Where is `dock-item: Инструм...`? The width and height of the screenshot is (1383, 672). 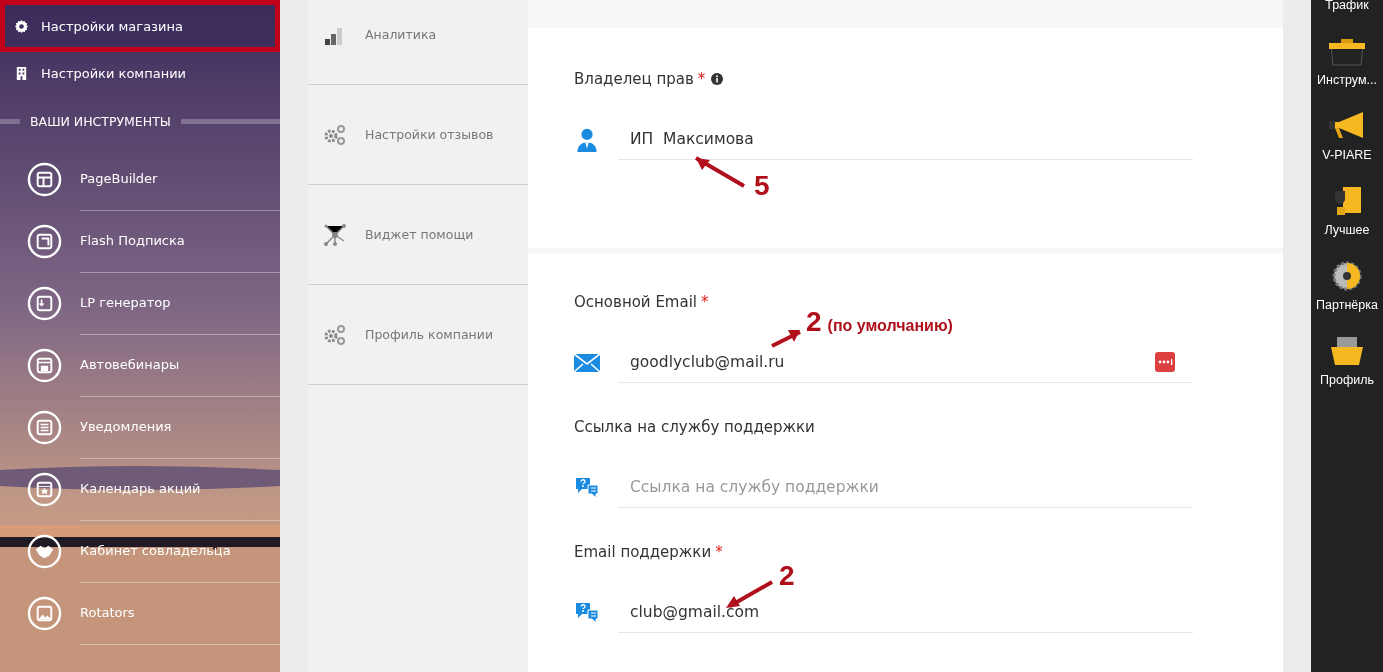 dock-item: Инструм... is located at coordinates (1347, 49).